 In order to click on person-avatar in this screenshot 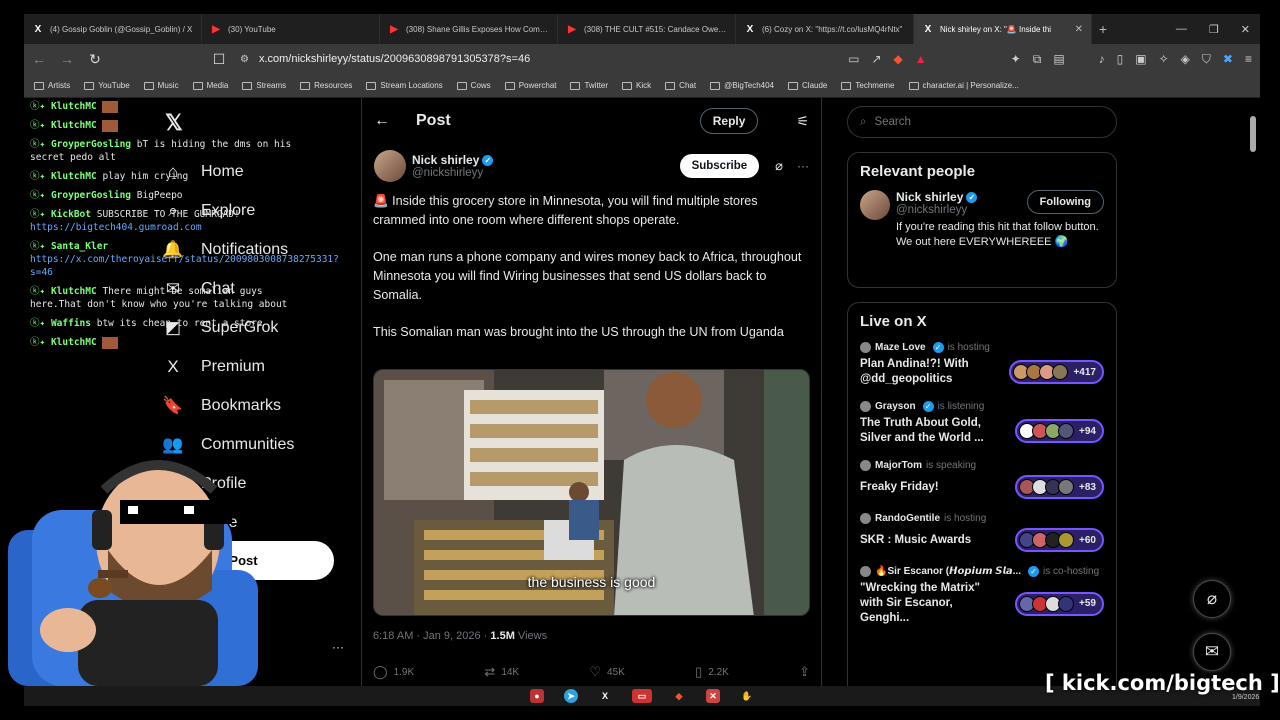, I will do `click(875, 205)`.